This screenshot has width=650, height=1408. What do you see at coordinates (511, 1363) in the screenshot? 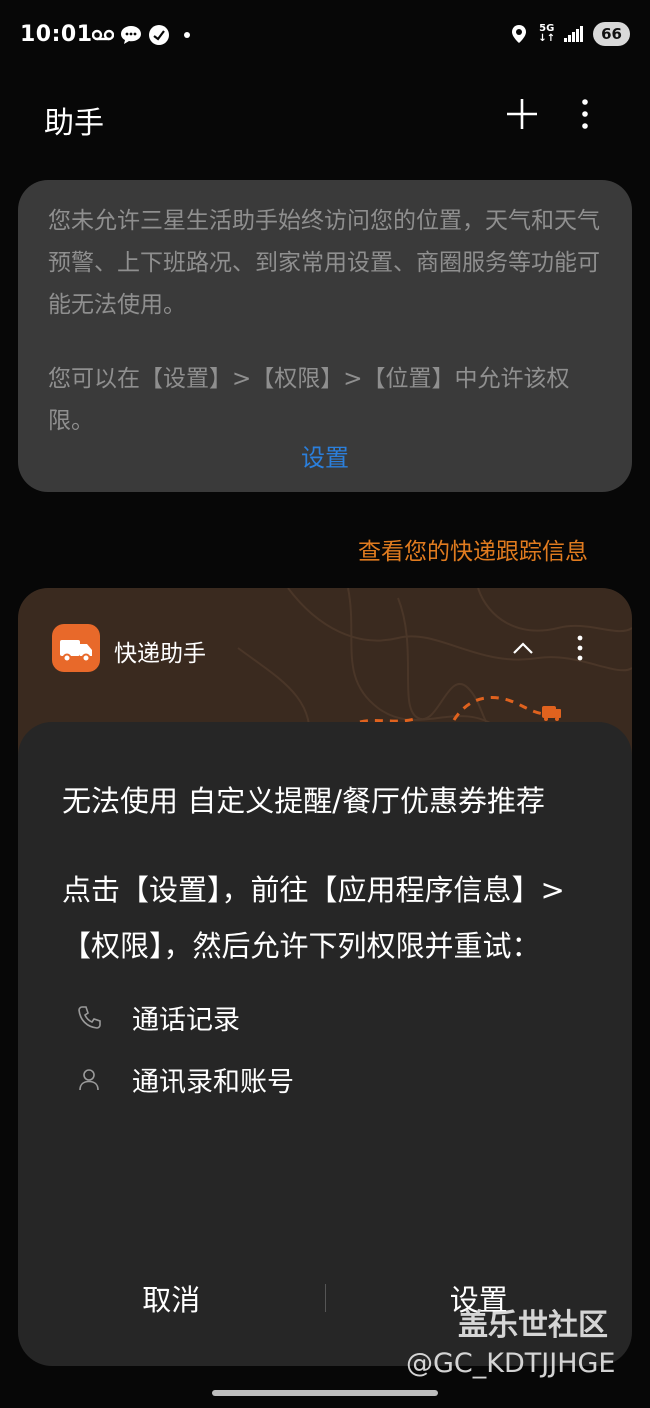
I see `watermark-handle: @GC_KDTJJHGE` at bounding box center [511, 1363].